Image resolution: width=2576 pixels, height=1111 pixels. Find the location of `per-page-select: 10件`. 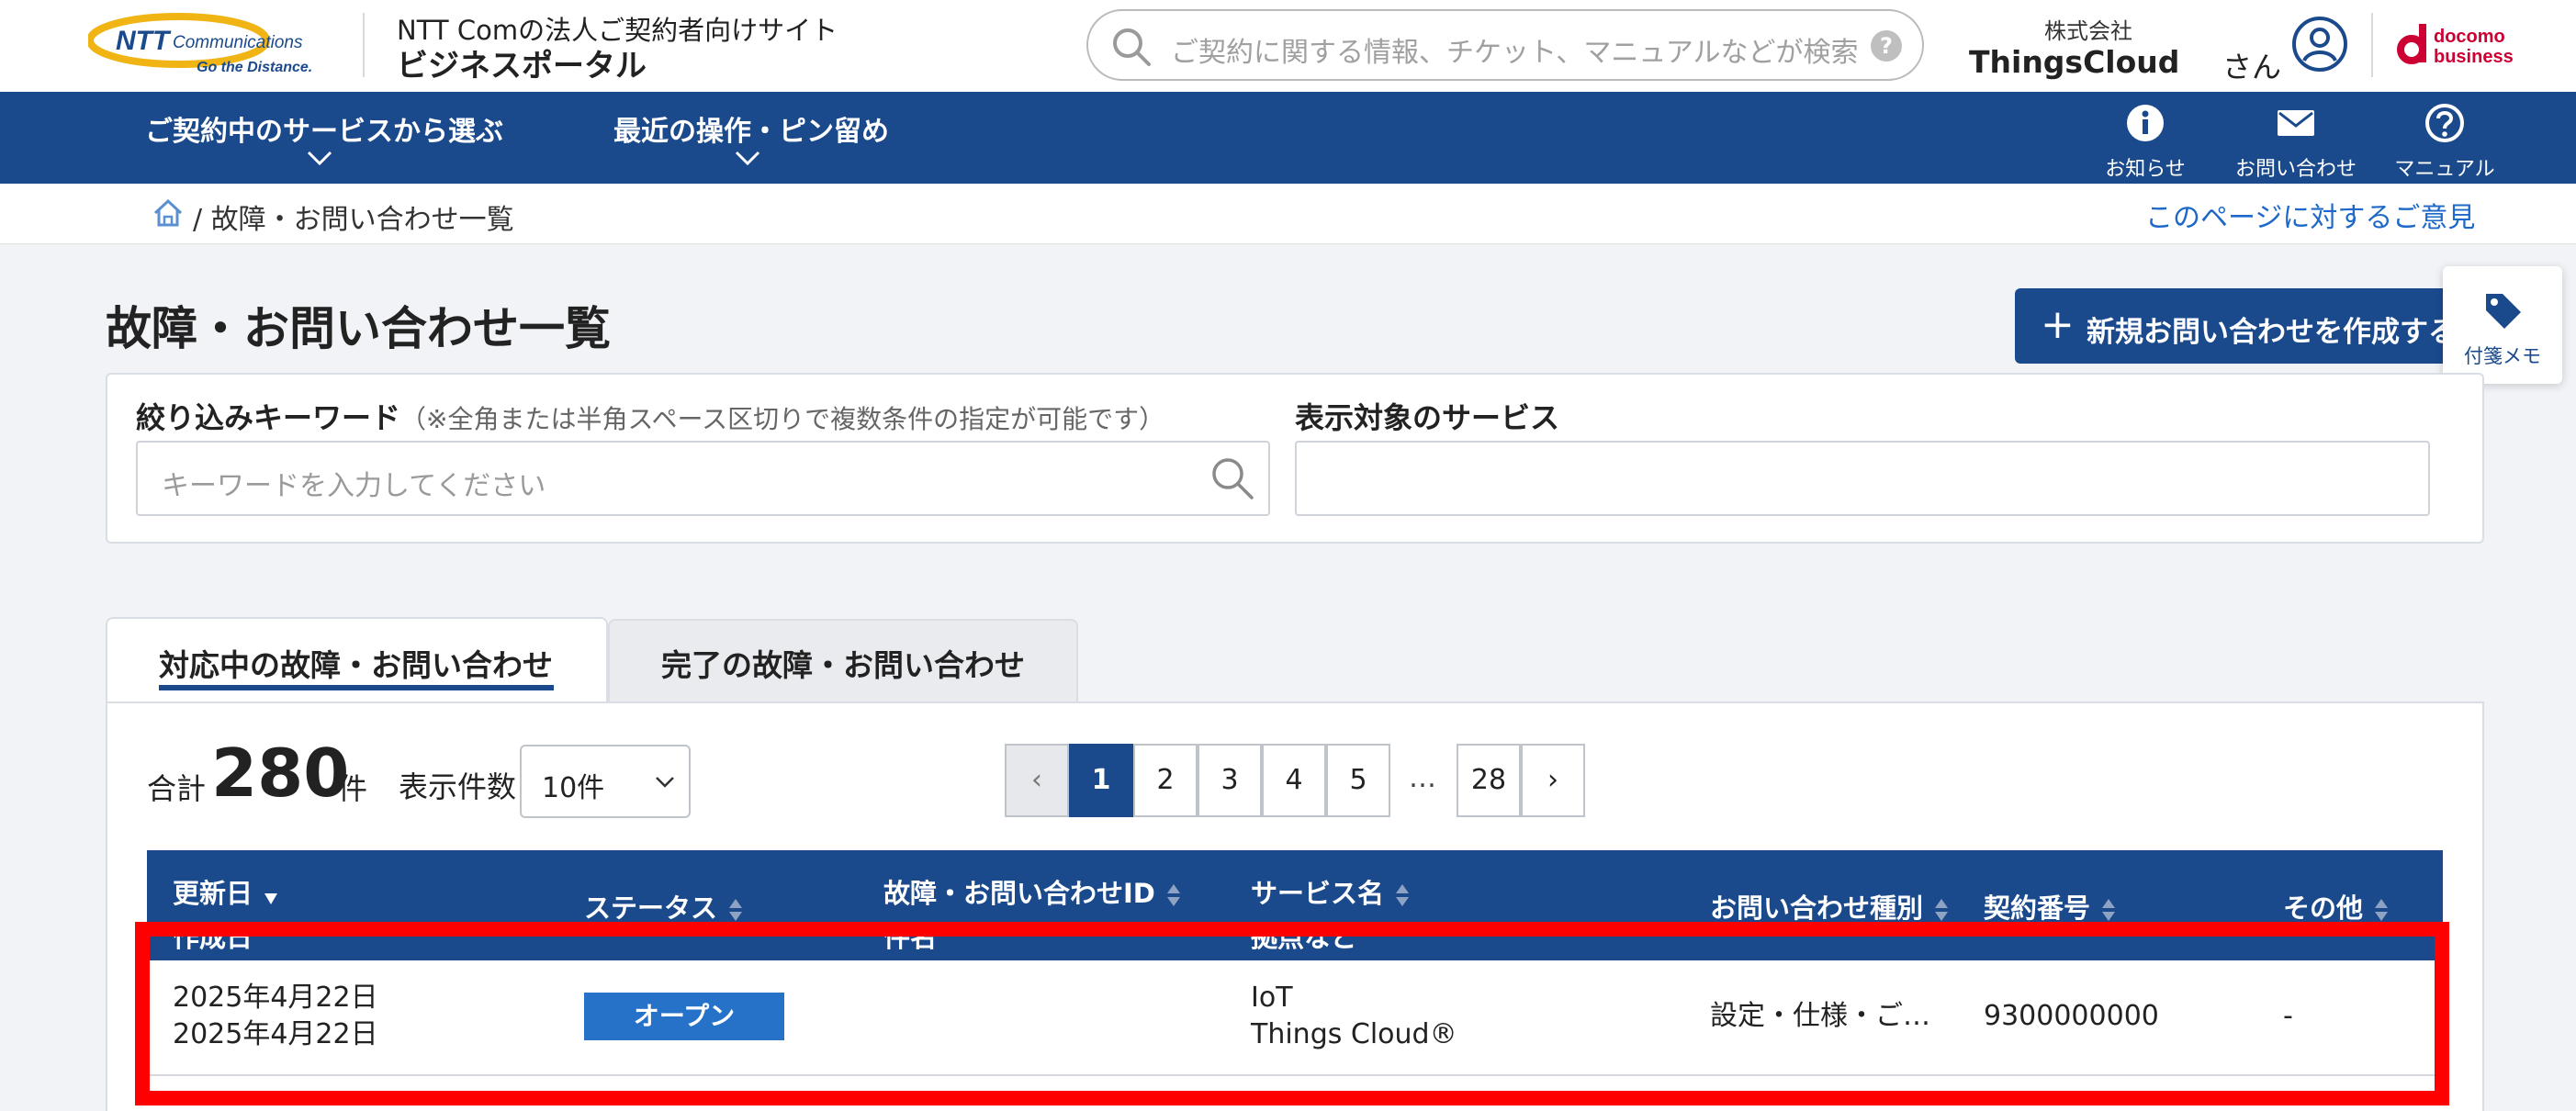

per-page-select: 10件 is located at coordinates (605, 781).